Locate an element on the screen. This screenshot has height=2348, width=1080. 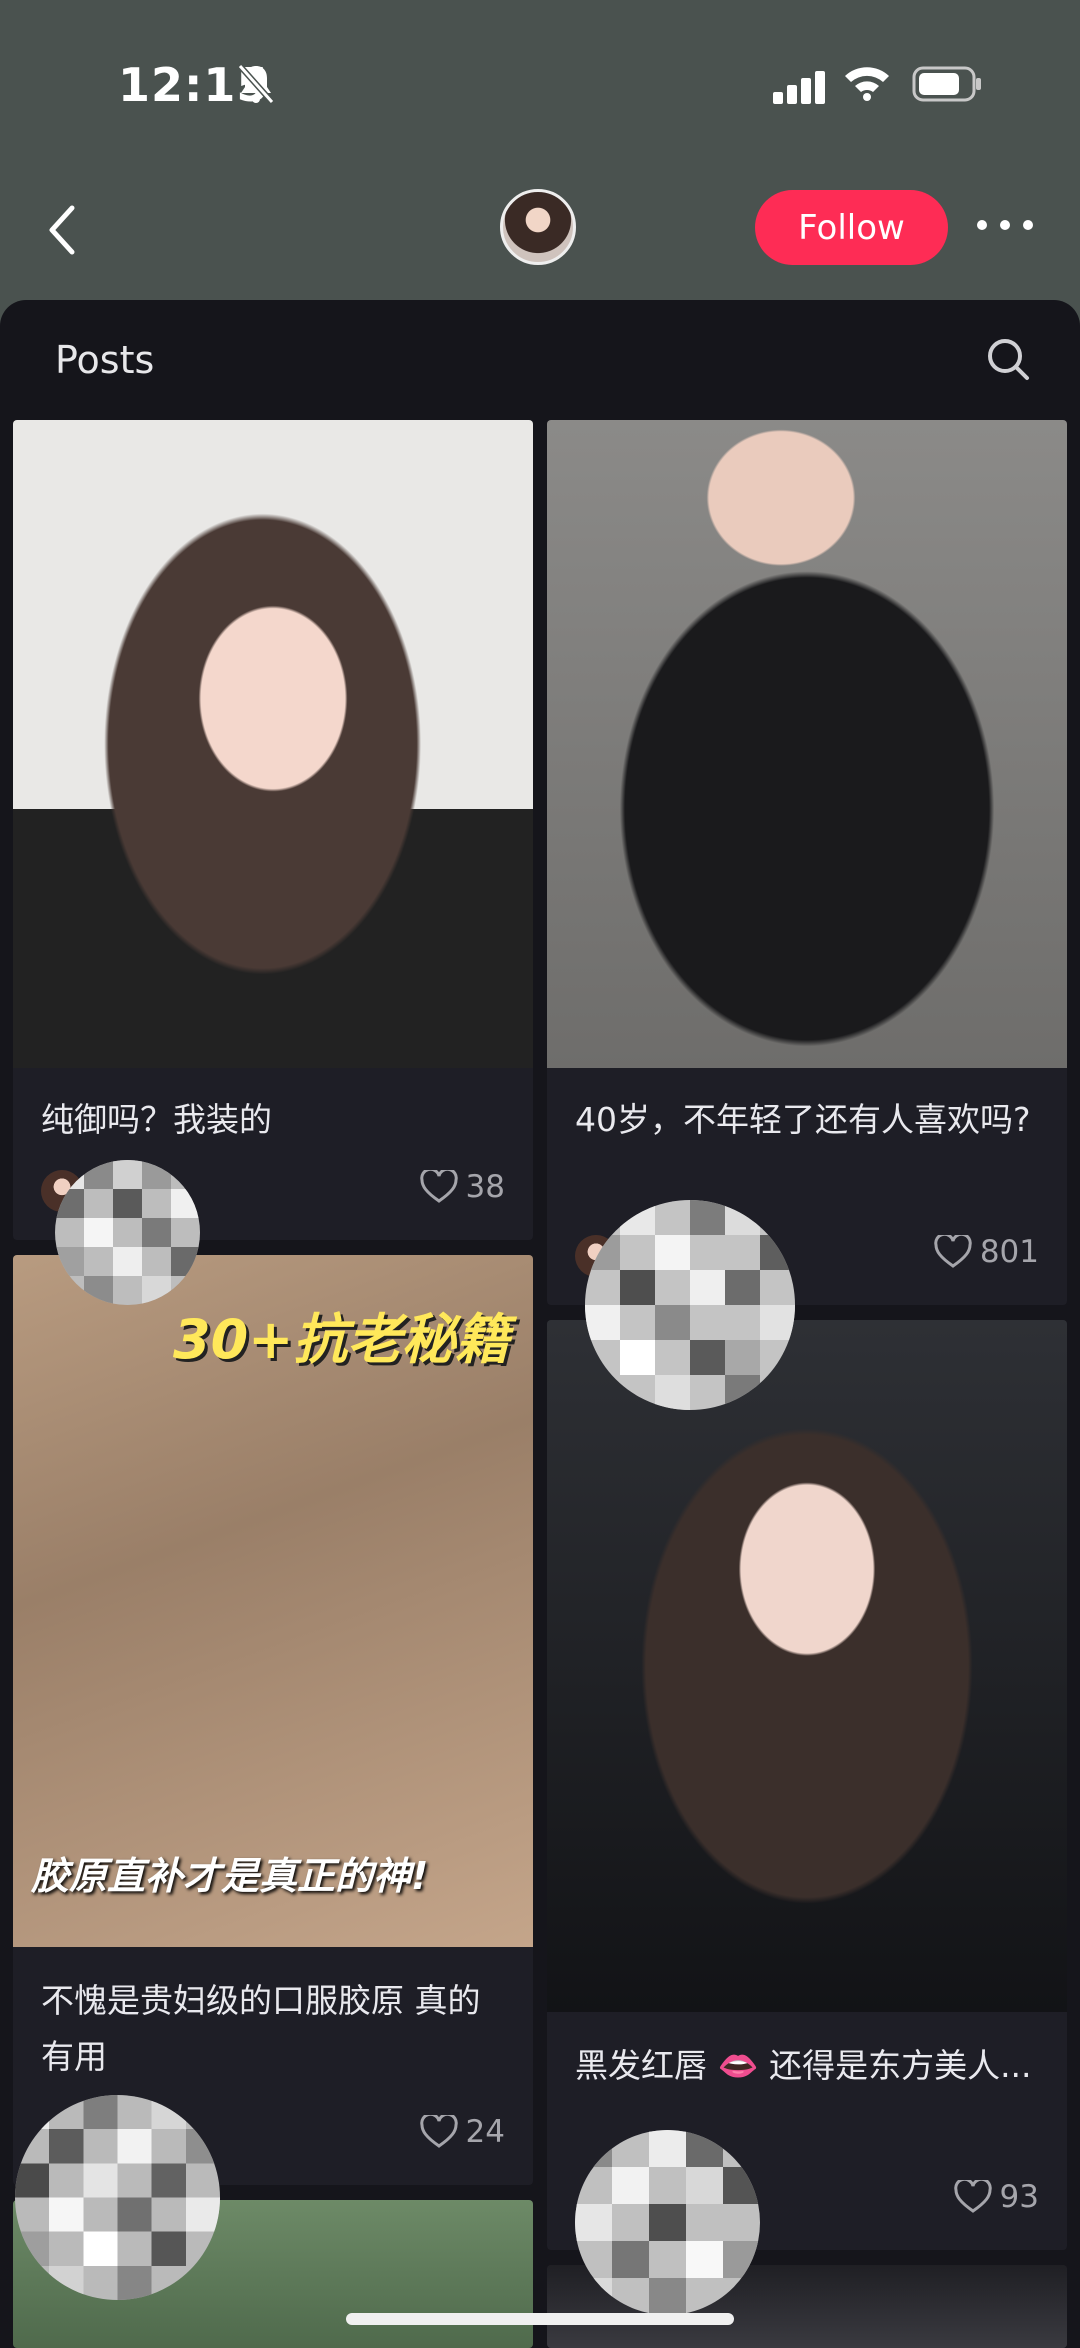
home-indicator is located at coordinates (540, 2319).